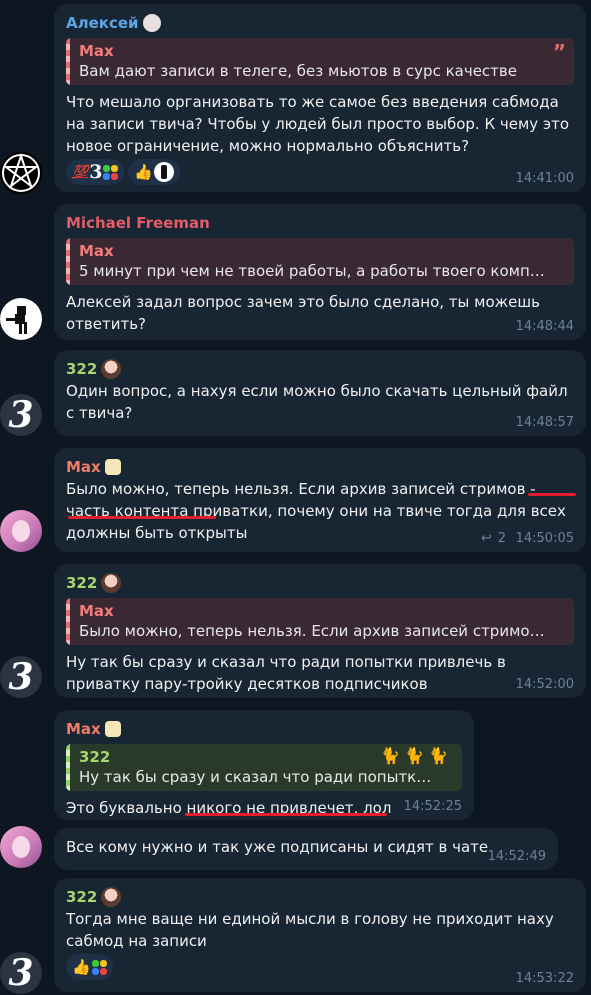  I want to click on sender-name: Michael Freeman, so click(320, 223).